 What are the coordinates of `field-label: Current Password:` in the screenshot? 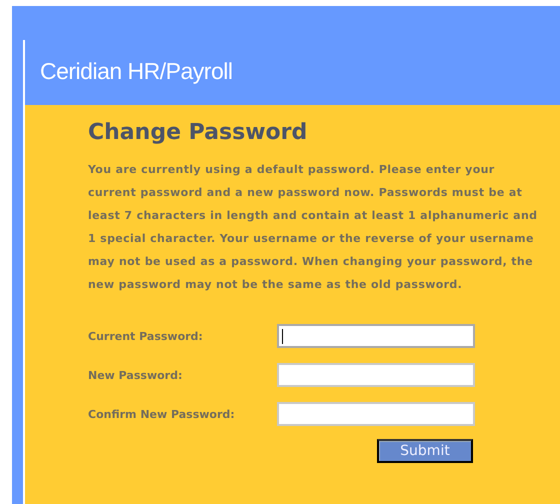 It's located at (146, 336).